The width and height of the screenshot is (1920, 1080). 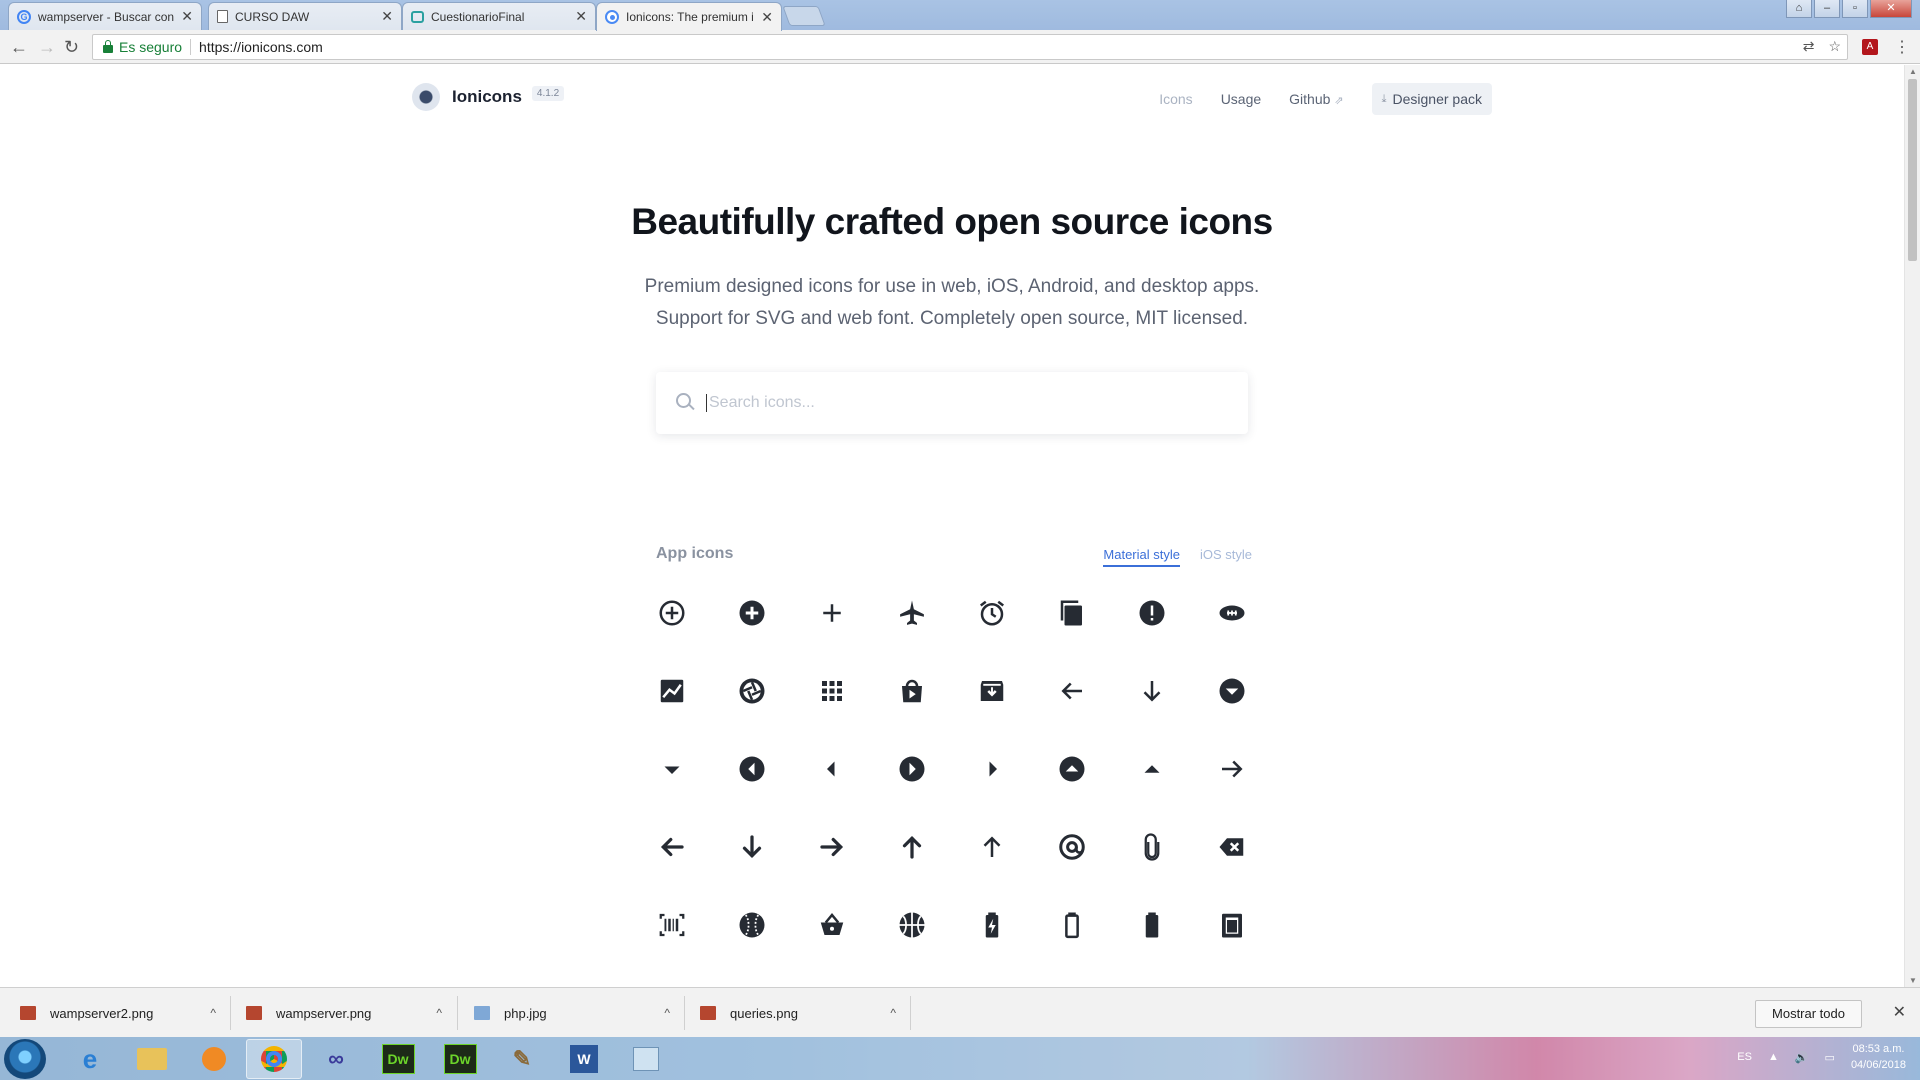 I want to click on language-indicator: ES, so click(x=1744, y=1057).